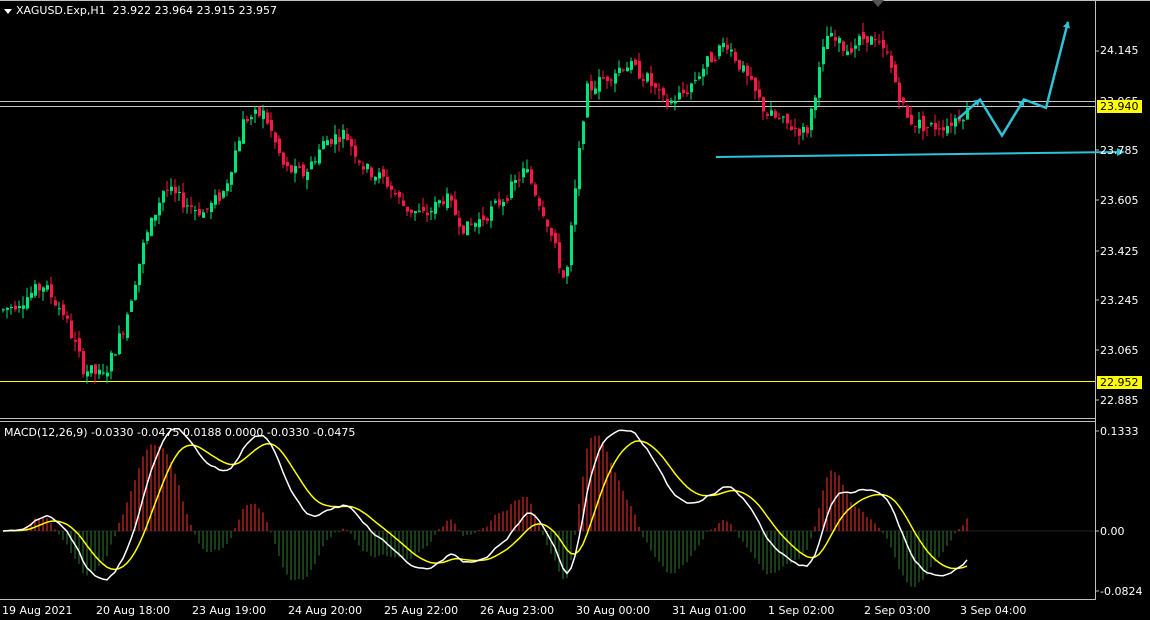 The width and height of the screenshot is (1150, 620). I want to click on trendline, so click(916, 154).